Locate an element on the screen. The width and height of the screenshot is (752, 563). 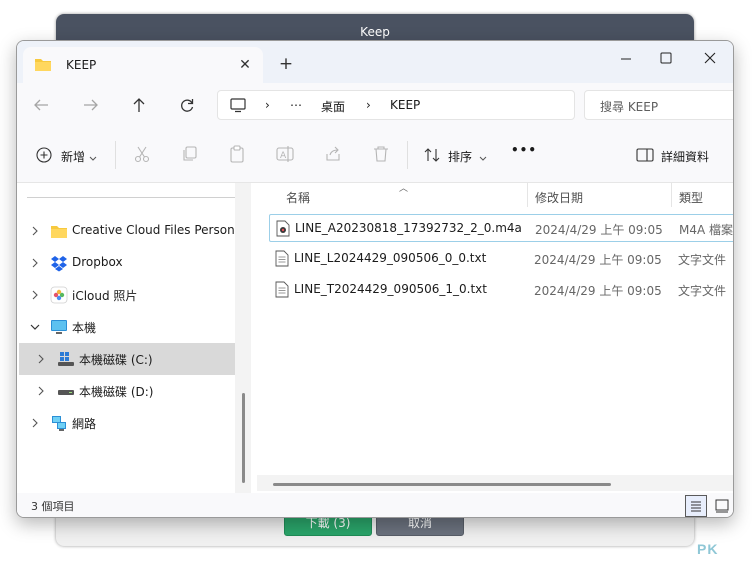
creative-cloud-folder-icon is located at coordinates (59, 231).